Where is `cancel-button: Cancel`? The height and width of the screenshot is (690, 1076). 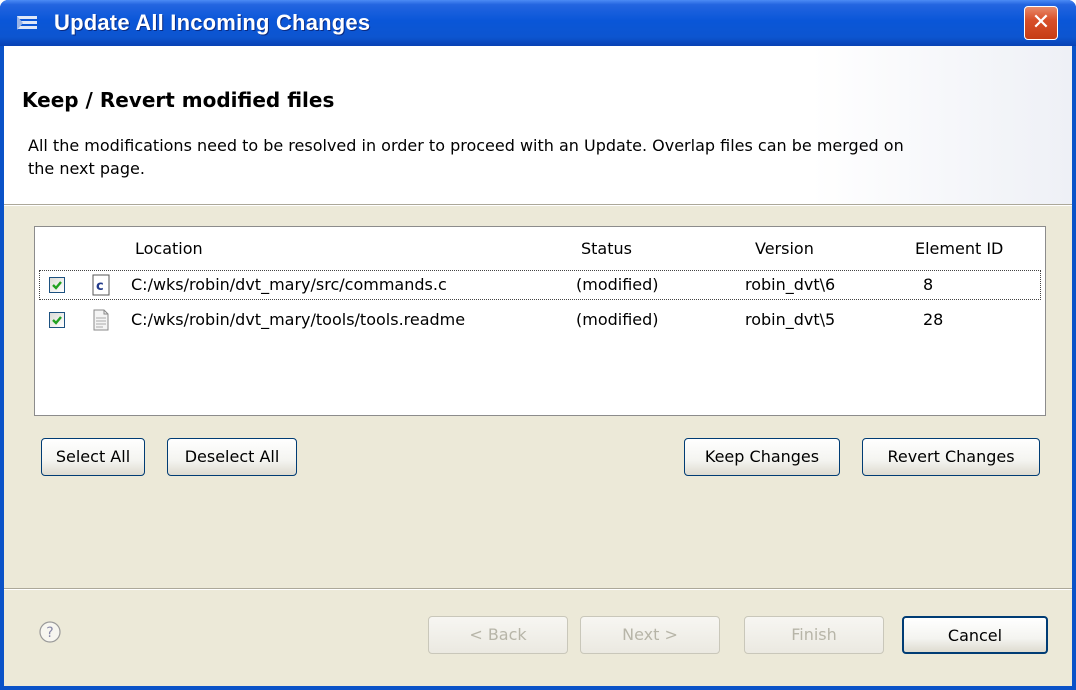
cancel-button: Cancel is located at coordinates (975, 635).